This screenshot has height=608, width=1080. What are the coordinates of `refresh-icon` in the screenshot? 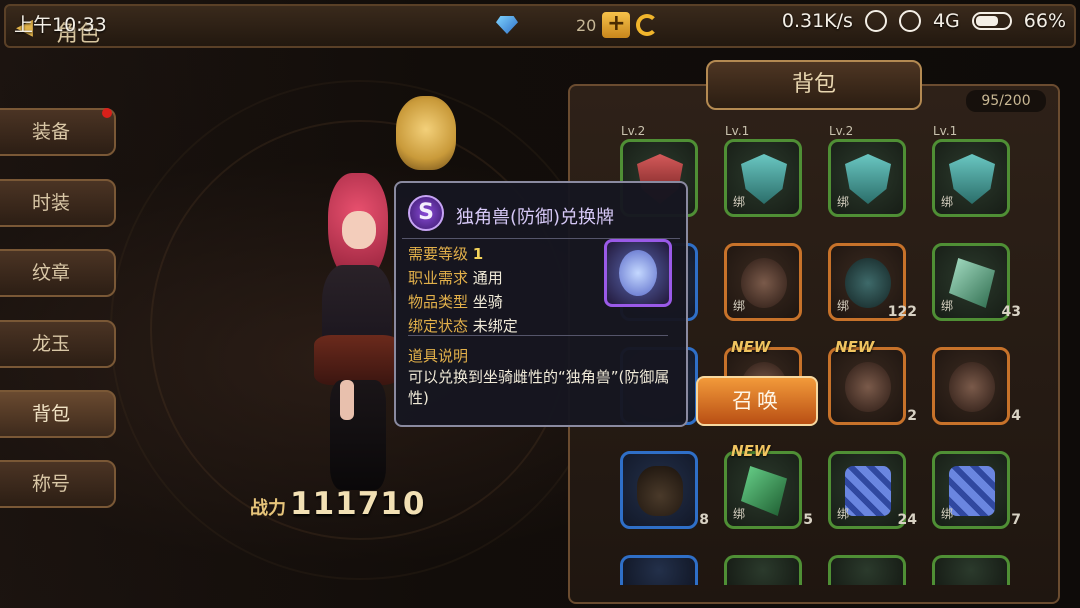 It's located at (647, 25).